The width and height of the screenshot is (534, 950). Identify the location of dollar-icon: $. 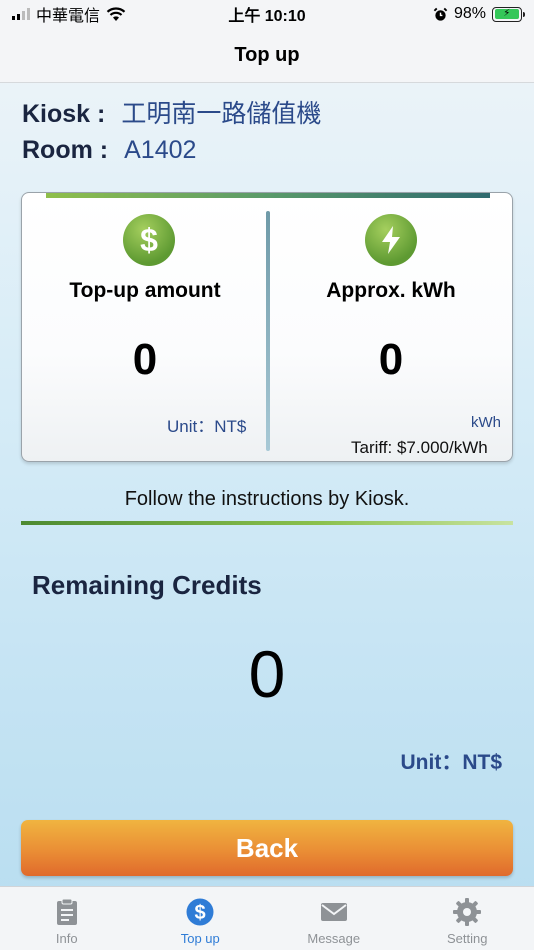
(149, 240).